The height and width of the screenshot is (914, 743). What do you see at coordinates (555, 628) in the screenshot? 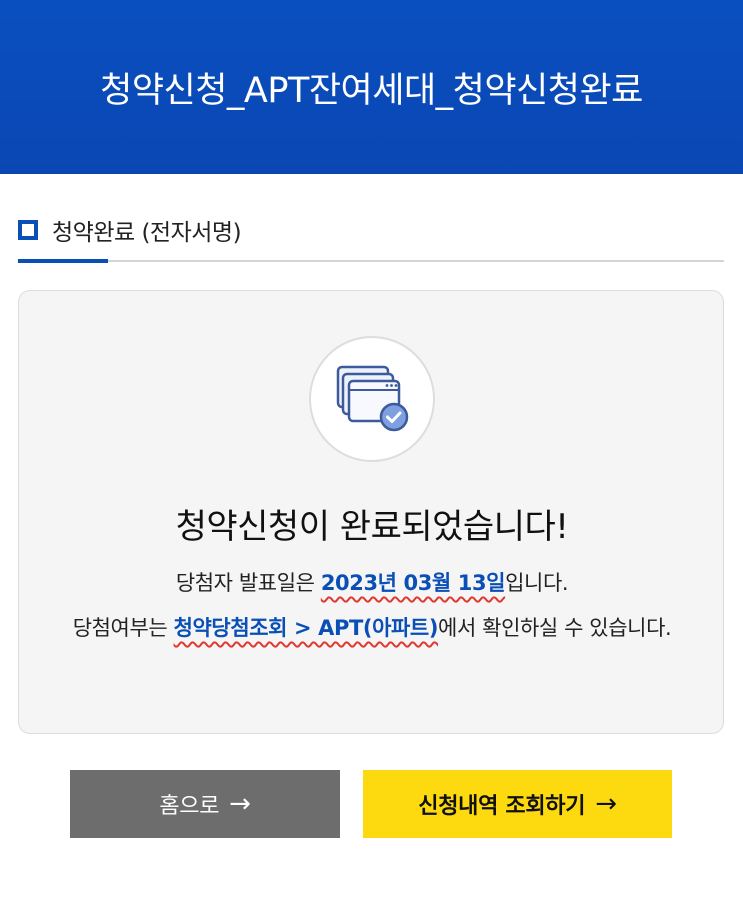
I see `check-result-suffix: 에서 확인하실 수 있습니다.` at bounding box center [555, 628].